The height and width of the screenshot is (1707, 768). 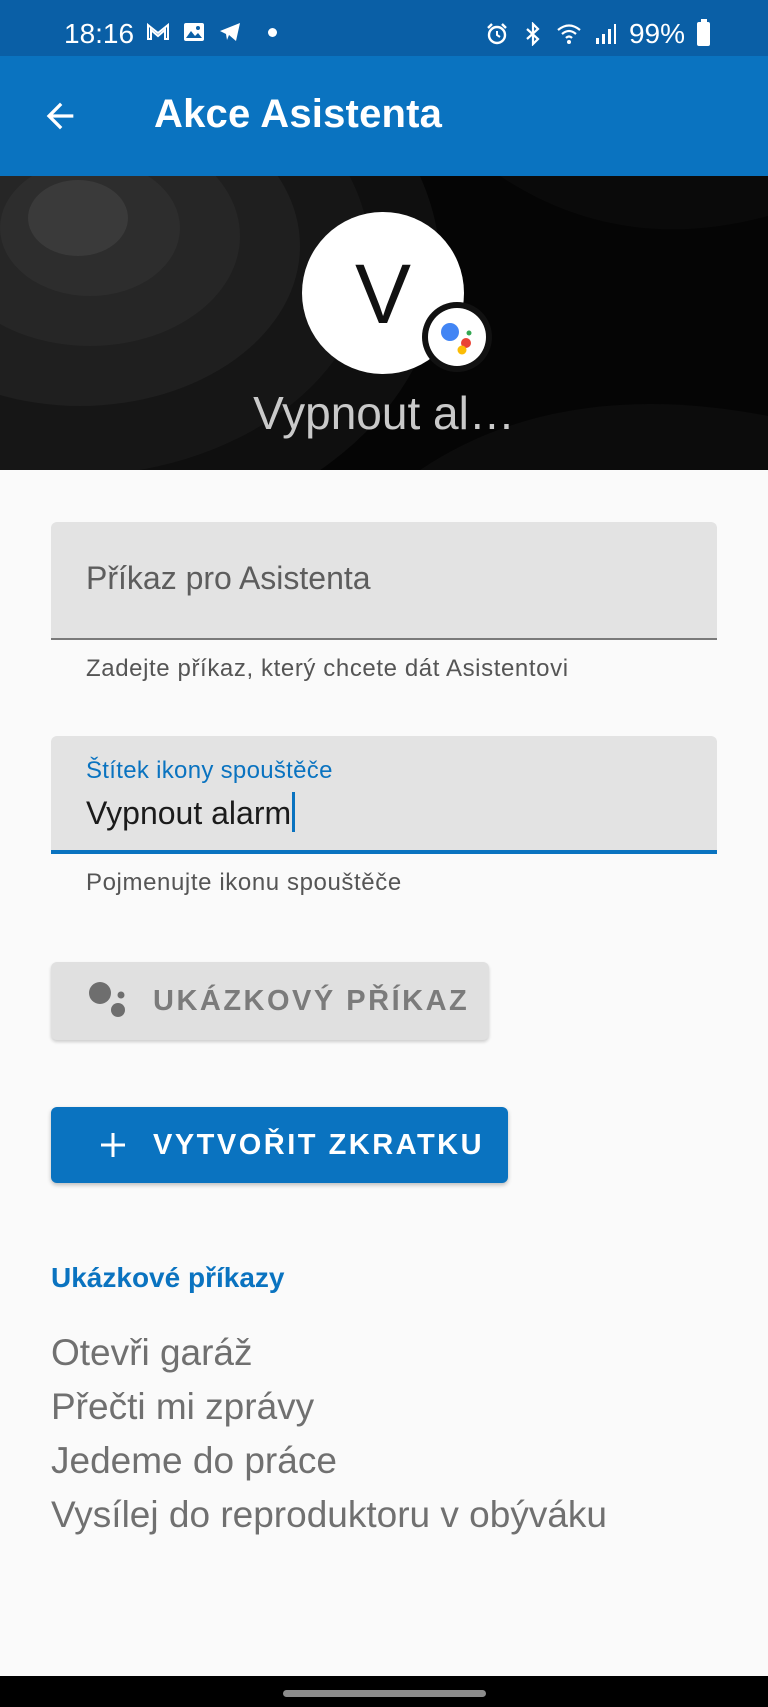 I want to click on gmail-icon, so click(x=158, y=31).